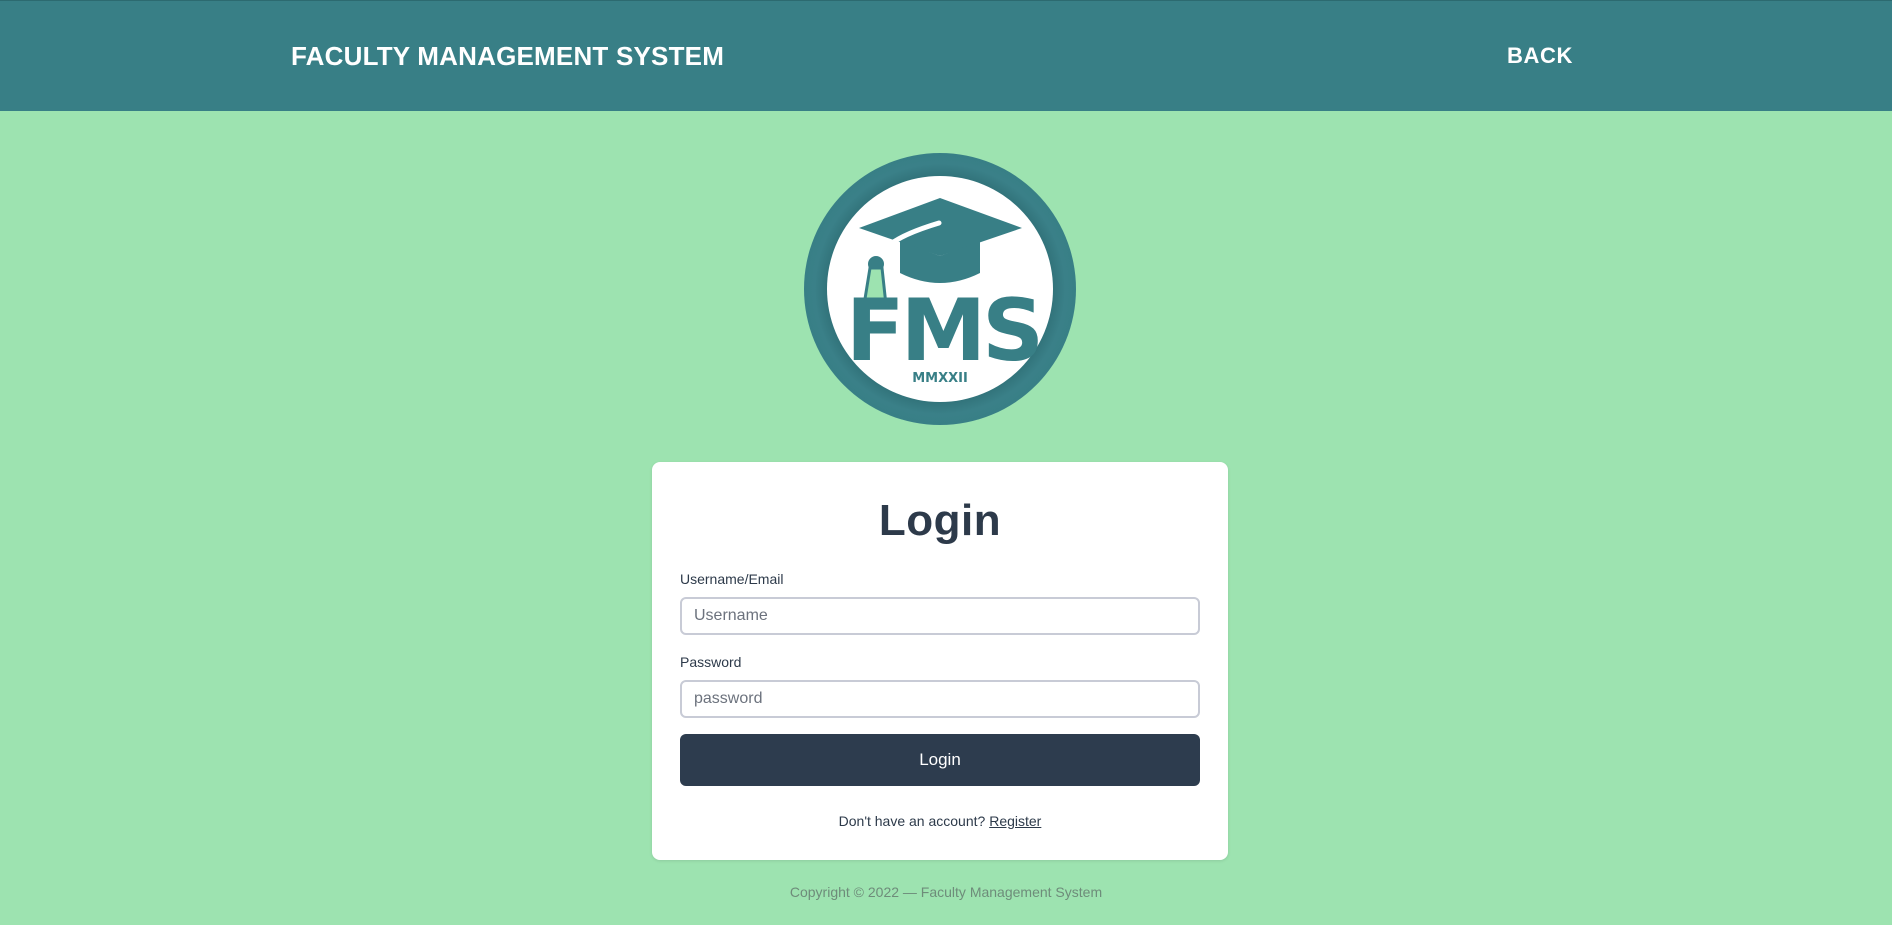  Describe the element at coordinates (940, 378) in the screenshot. I see `svg-text: MMXXII` at that location.